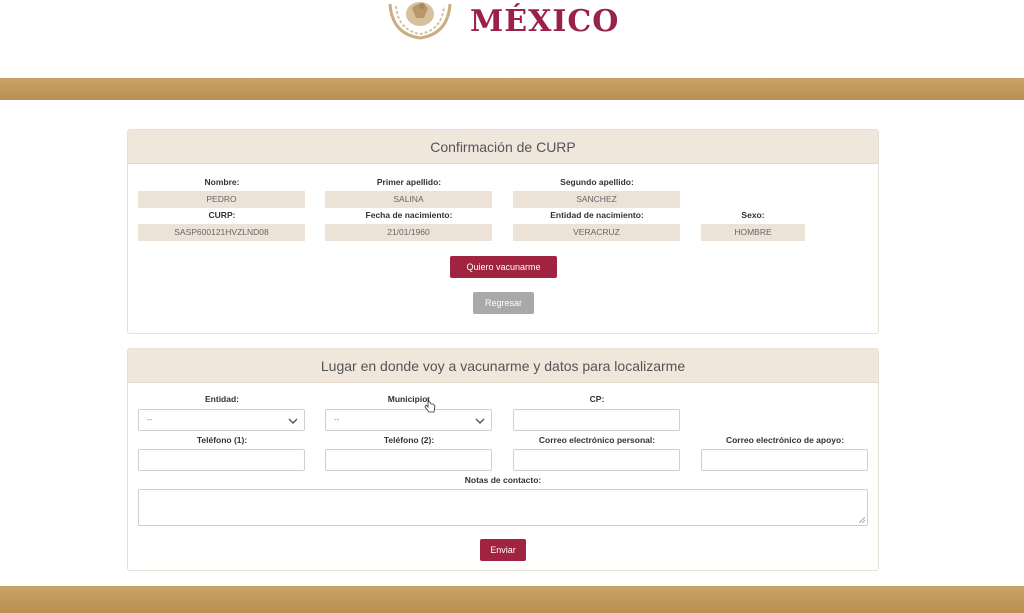 The image size is (1024, 613). What do you see at coordinates (753, 215) in the screenshot?
I see `label-sexo: Sexo:` at bounding box center [753, 215].